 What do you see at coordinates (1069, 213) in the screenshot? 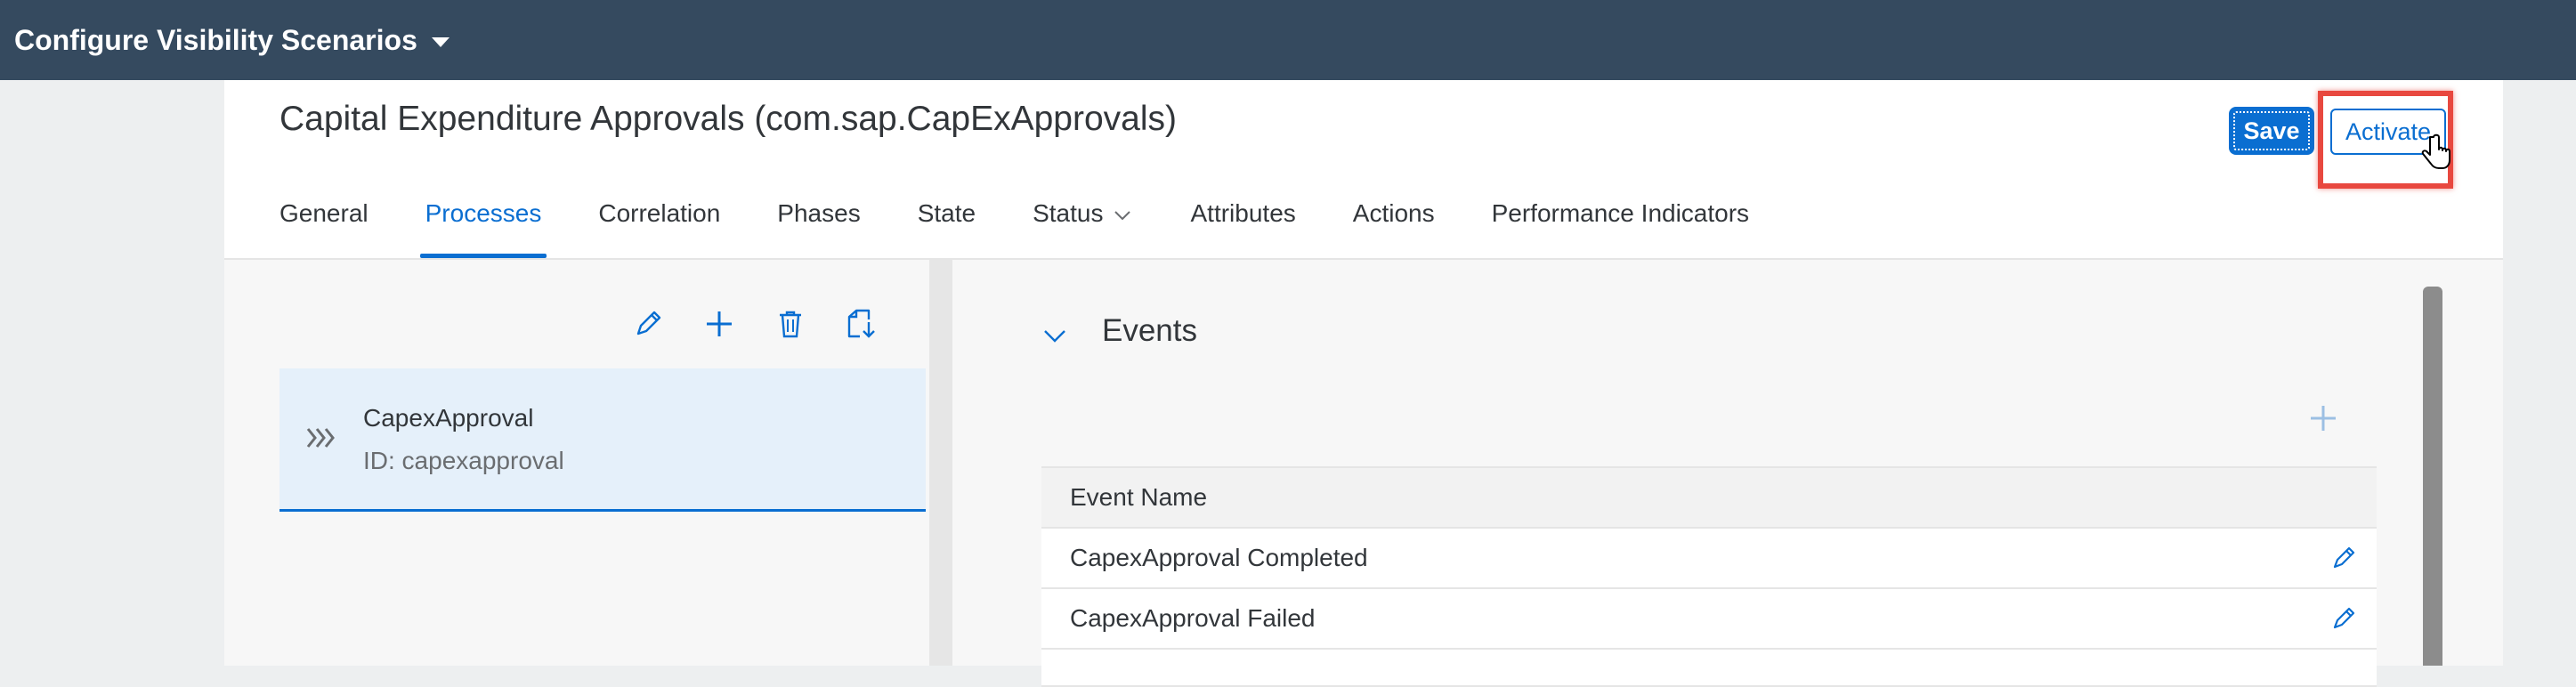
I see `tab-label: Status` at bounding box center [1069, 213].